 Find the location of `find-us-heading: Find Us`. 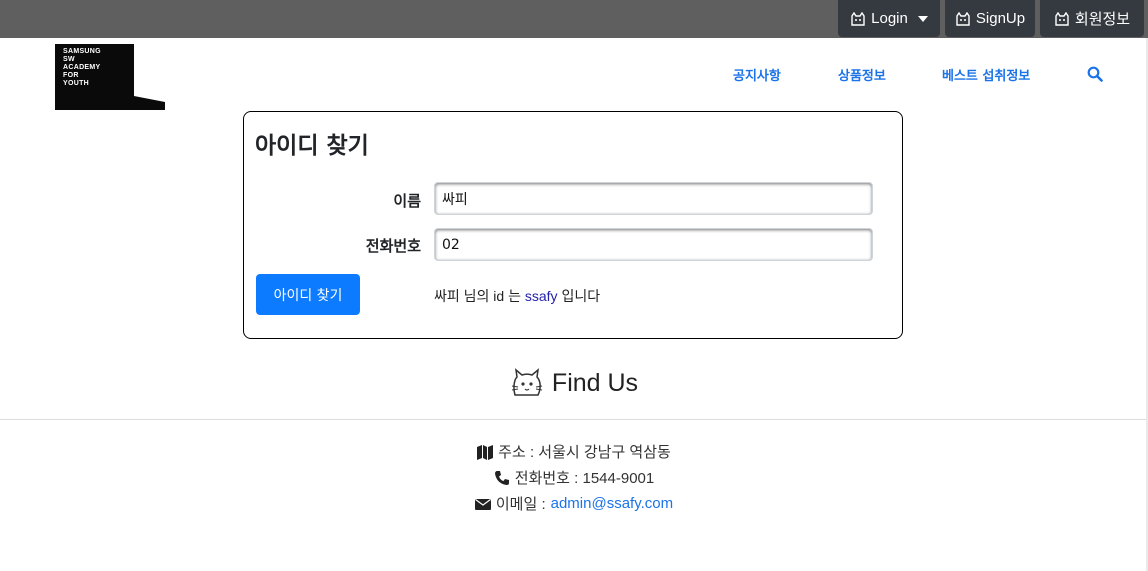

find-us-heading: Find Us is located at coordinates (574, 383).